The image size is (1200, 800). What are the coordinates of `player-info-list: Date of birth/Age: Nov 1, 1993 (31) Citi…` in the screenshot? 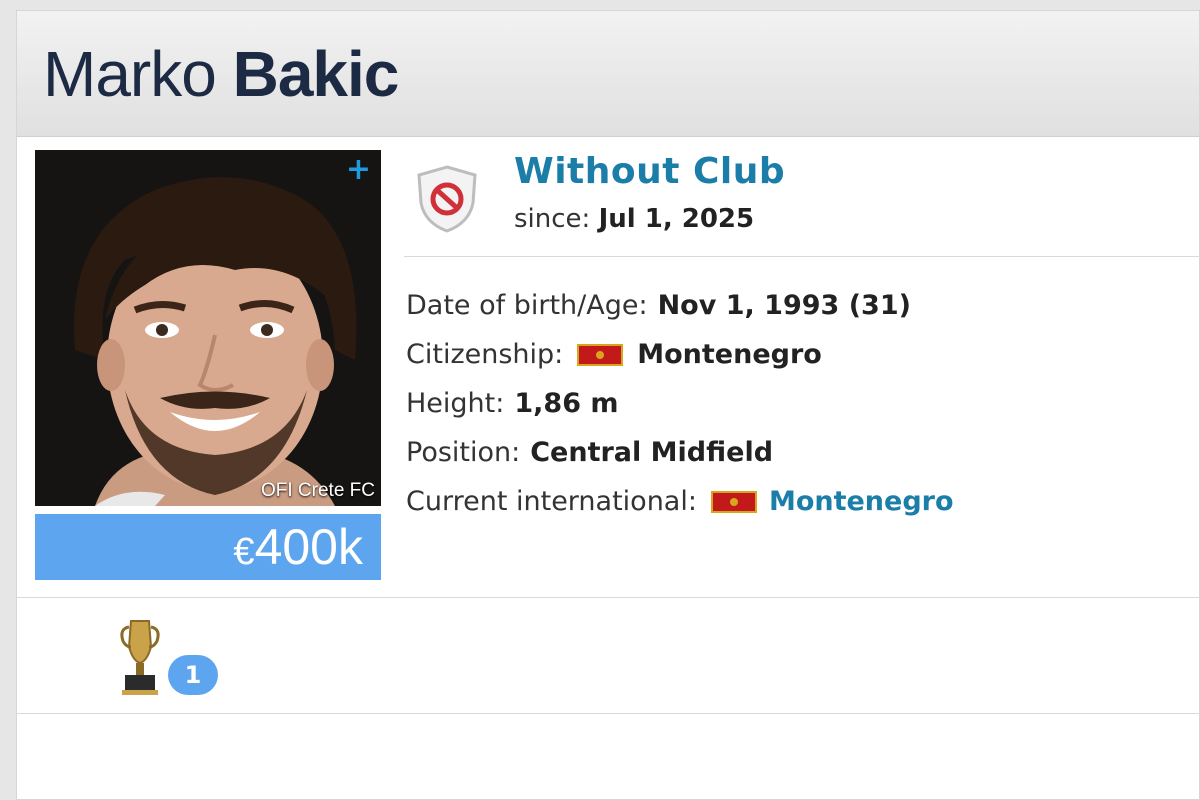 It's located at (680, 403).